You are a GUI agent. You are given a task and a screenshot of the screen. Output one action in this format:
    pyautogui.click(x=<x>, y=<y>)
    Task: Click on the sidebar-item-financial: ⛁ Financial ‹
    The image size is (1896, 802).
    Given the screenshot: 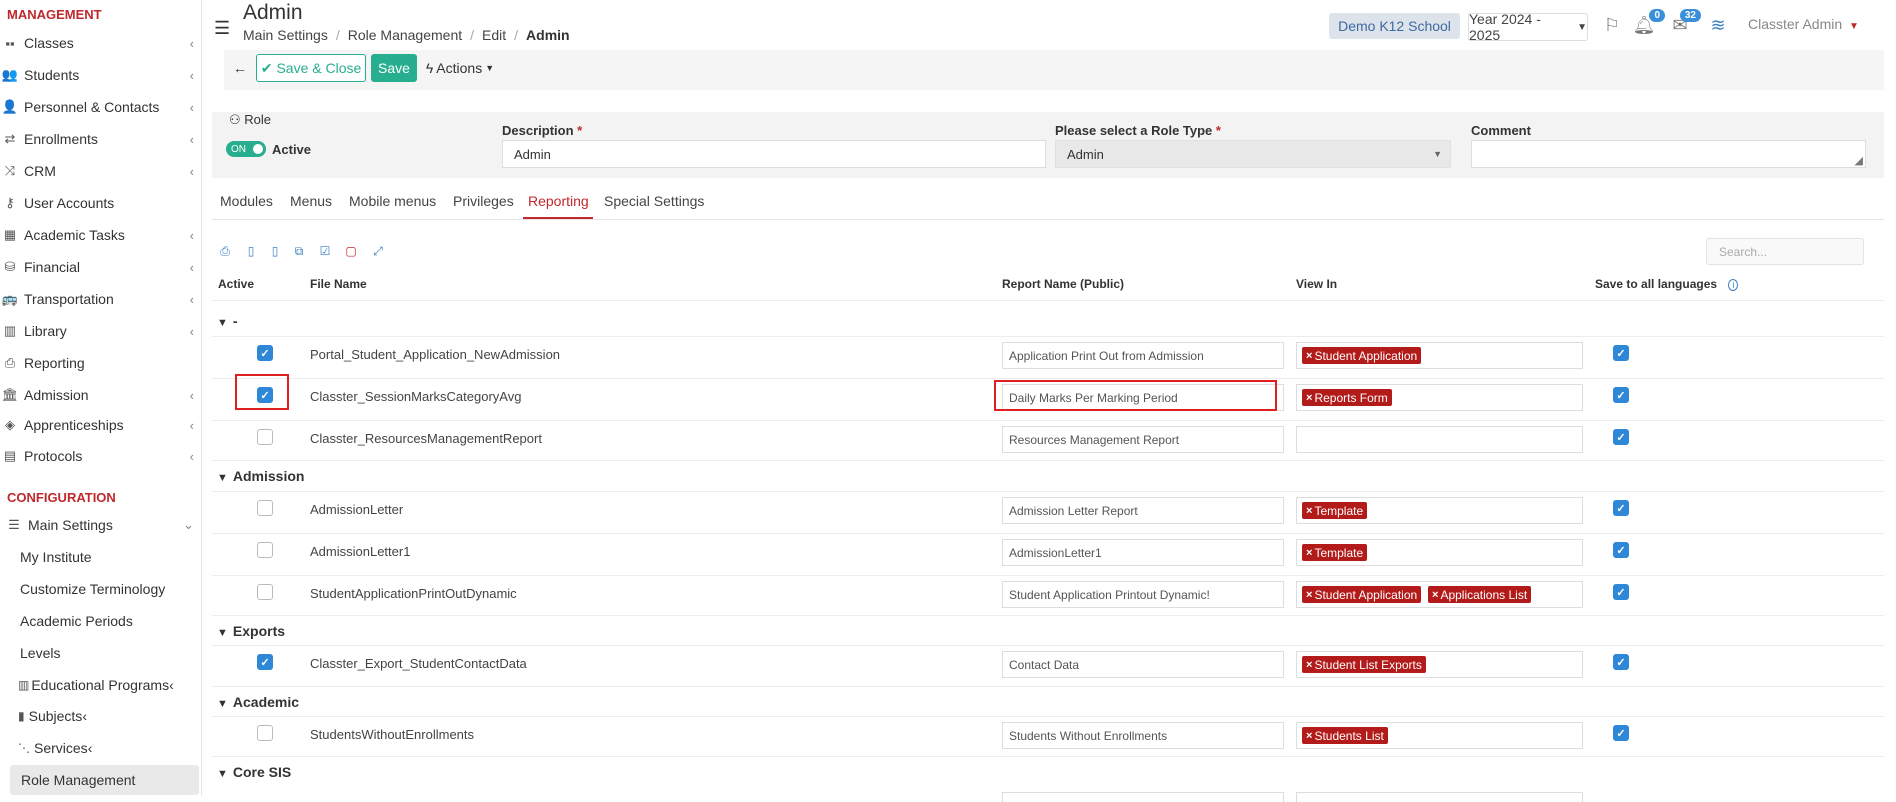 What is the action you would take?
    pyautogui.click(x=100, y=267)
    